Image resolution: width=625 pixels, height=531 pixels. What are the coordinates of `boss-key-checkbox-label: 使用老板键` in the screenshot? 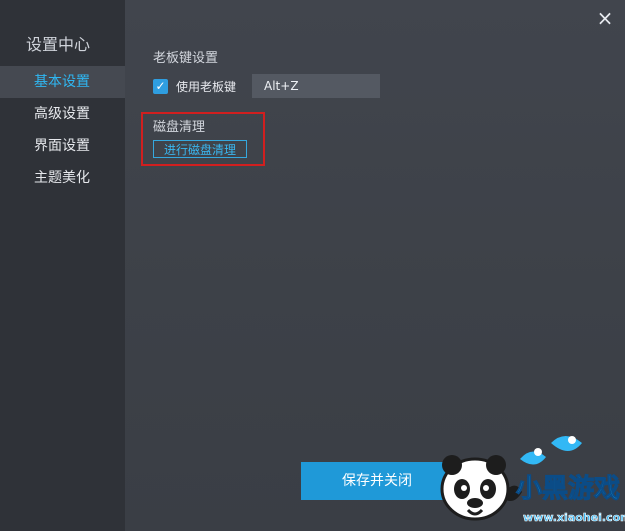 It's located at (206, 86).